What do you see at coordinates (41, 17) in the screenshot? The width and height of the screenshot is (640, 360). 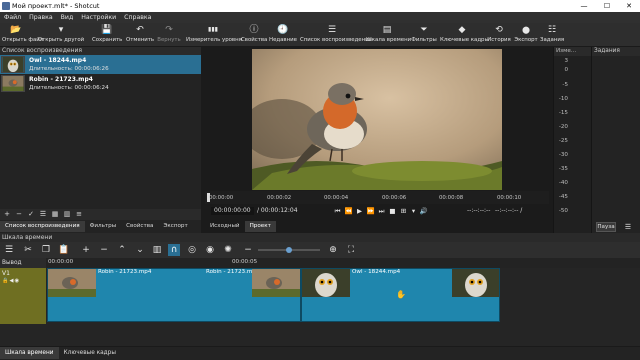 I see `menu-edit: Правка` at bounding box center [41, 17].